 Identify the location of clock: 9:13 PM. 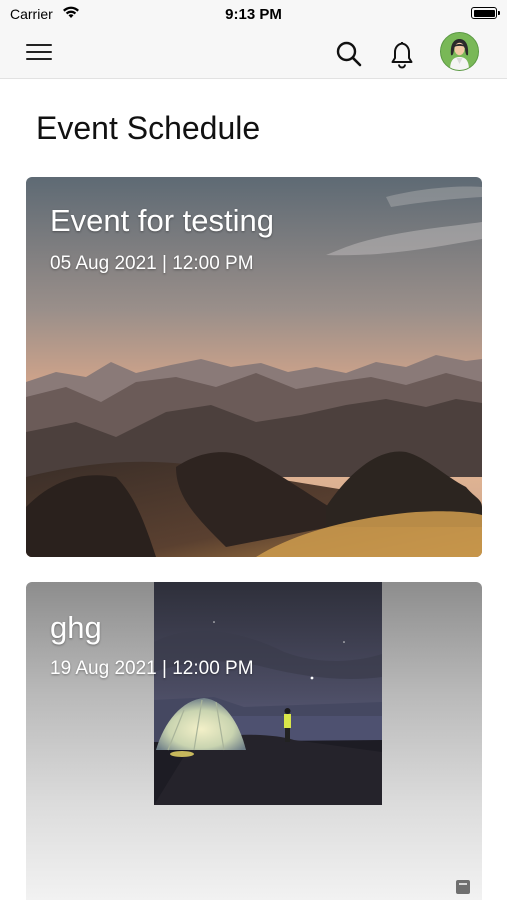
(253, 14).